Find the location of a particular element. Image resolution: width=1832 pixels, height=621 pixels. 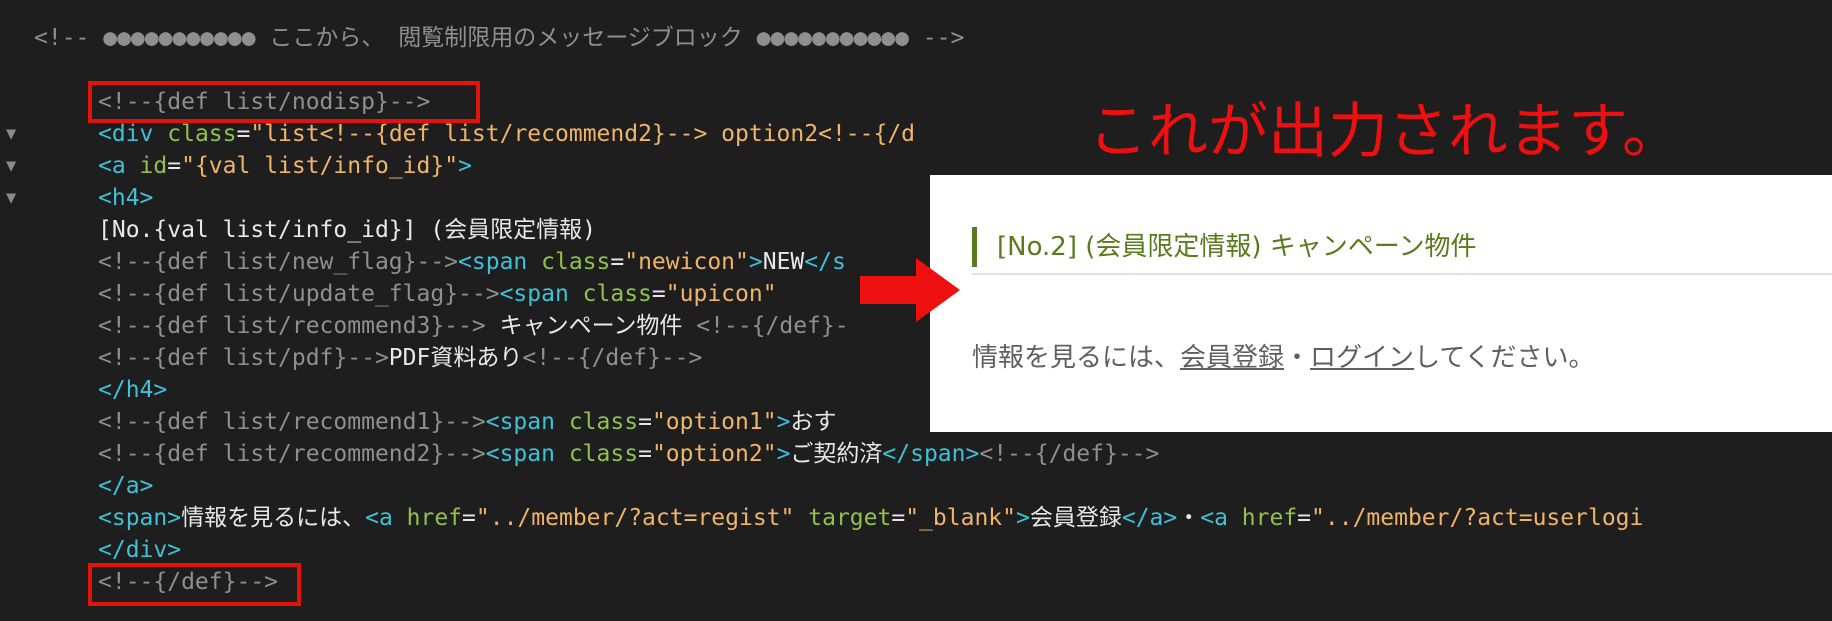

code-token: </div> is located at coordinates (140, 550).